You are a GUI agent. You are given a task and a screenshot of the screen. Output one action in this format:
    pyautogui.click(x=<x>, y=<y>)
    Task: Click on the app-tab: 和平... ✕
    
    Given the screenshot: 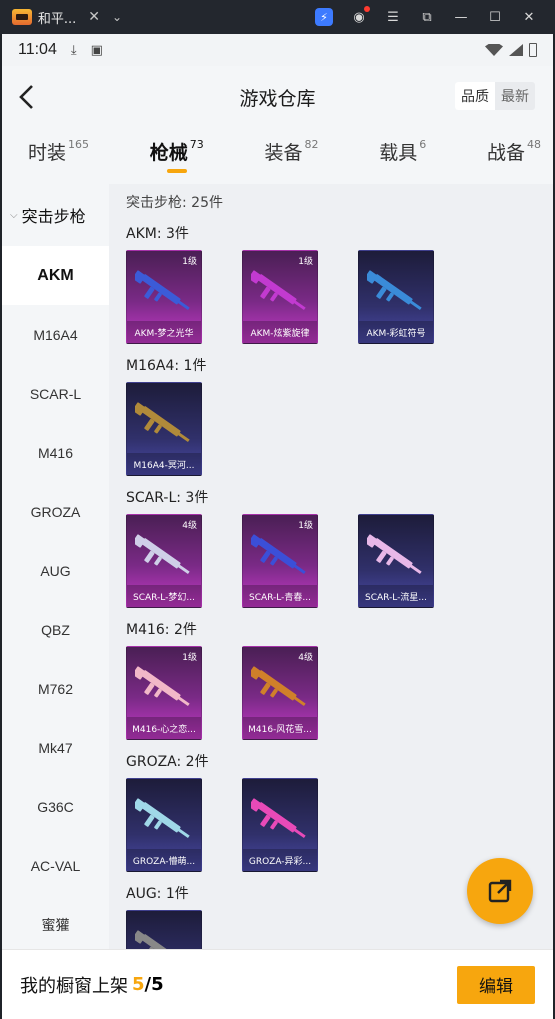 What is the action you would take?
    pyautogui.click(x=56, y=17)
    